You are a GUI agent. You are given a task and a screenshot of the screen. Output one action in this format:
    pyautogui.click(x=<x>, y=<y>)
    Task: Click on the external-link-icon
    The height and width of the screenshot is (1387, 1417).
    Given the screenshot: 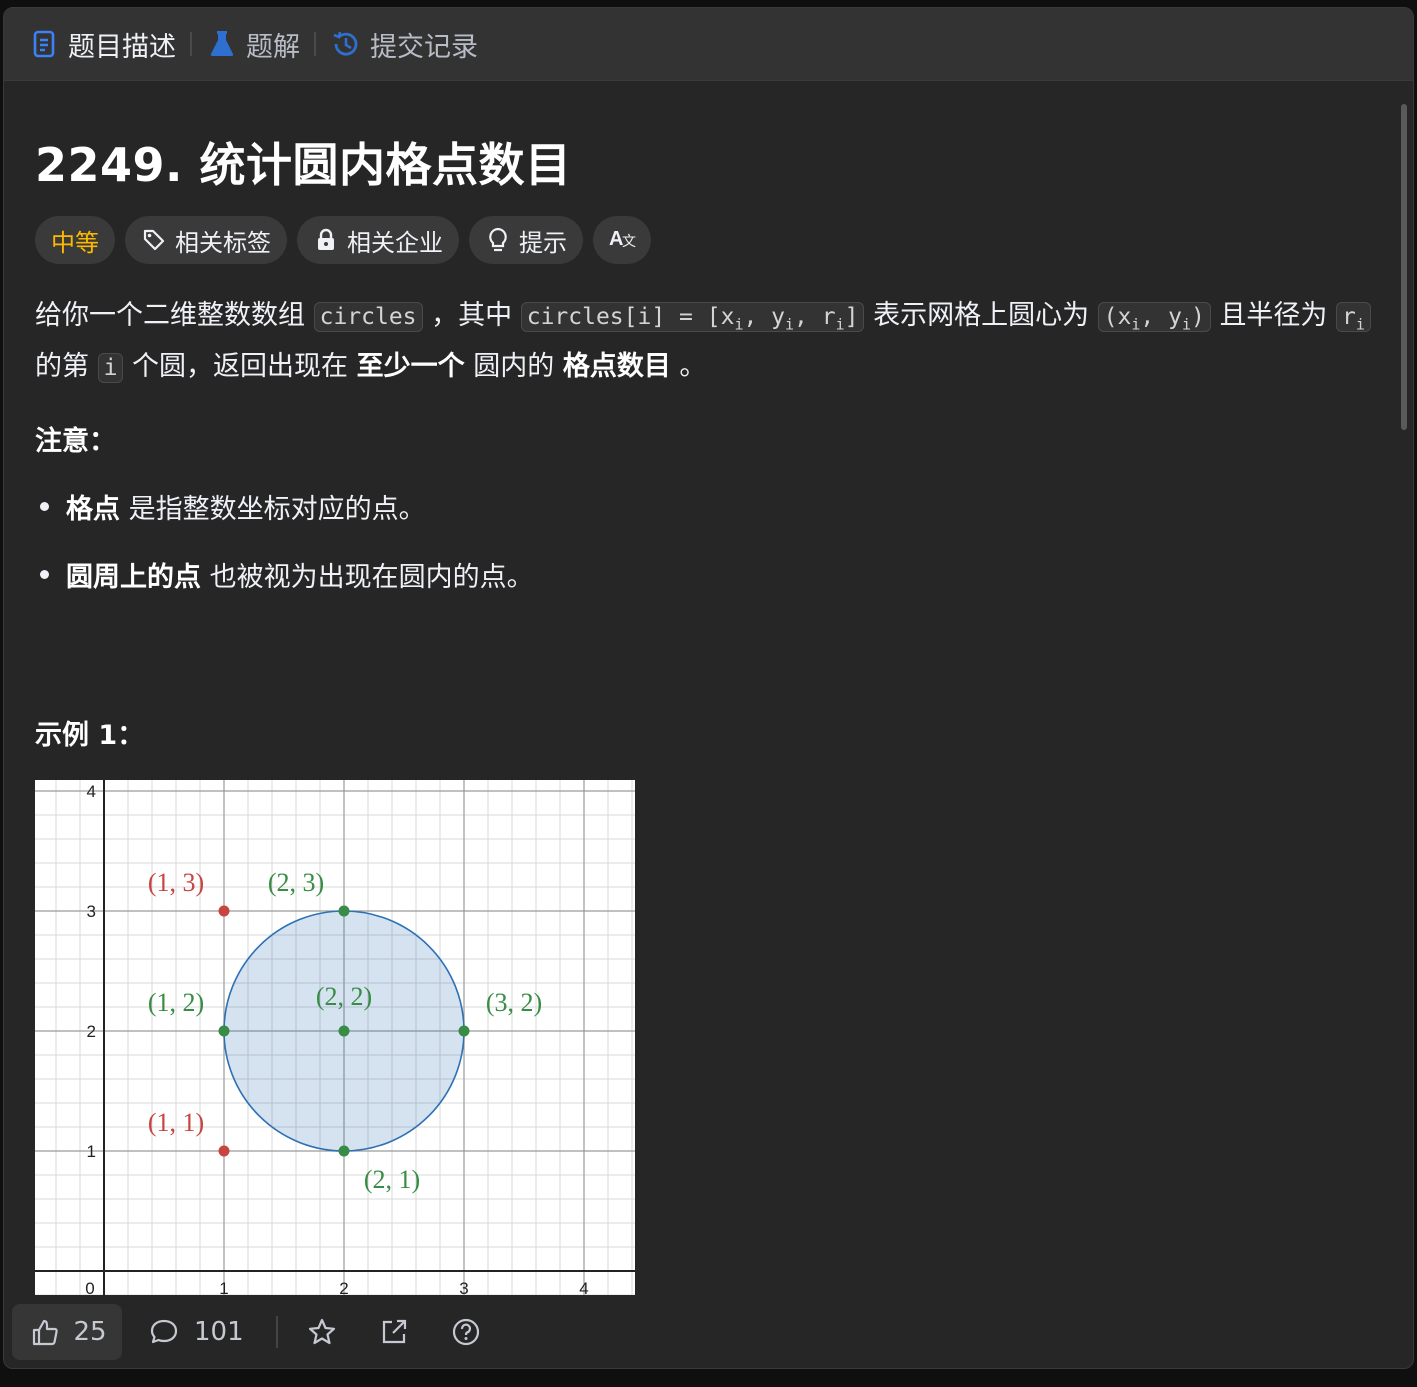 What is the action you would take?
    pyautogui.click(x=394, y=1332)
    